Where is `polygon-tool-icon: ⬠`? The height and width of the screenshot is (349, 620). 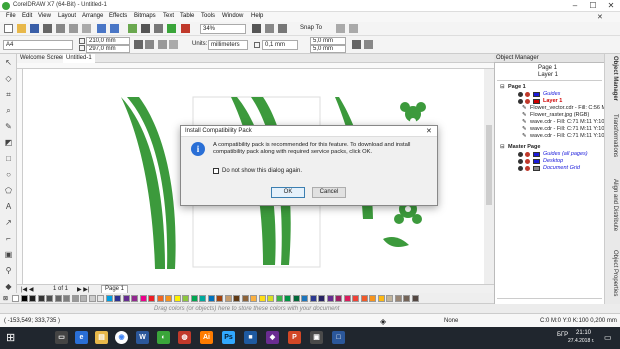 polygon-tool-icon: ⬠ is located at coordinates (8, 190).